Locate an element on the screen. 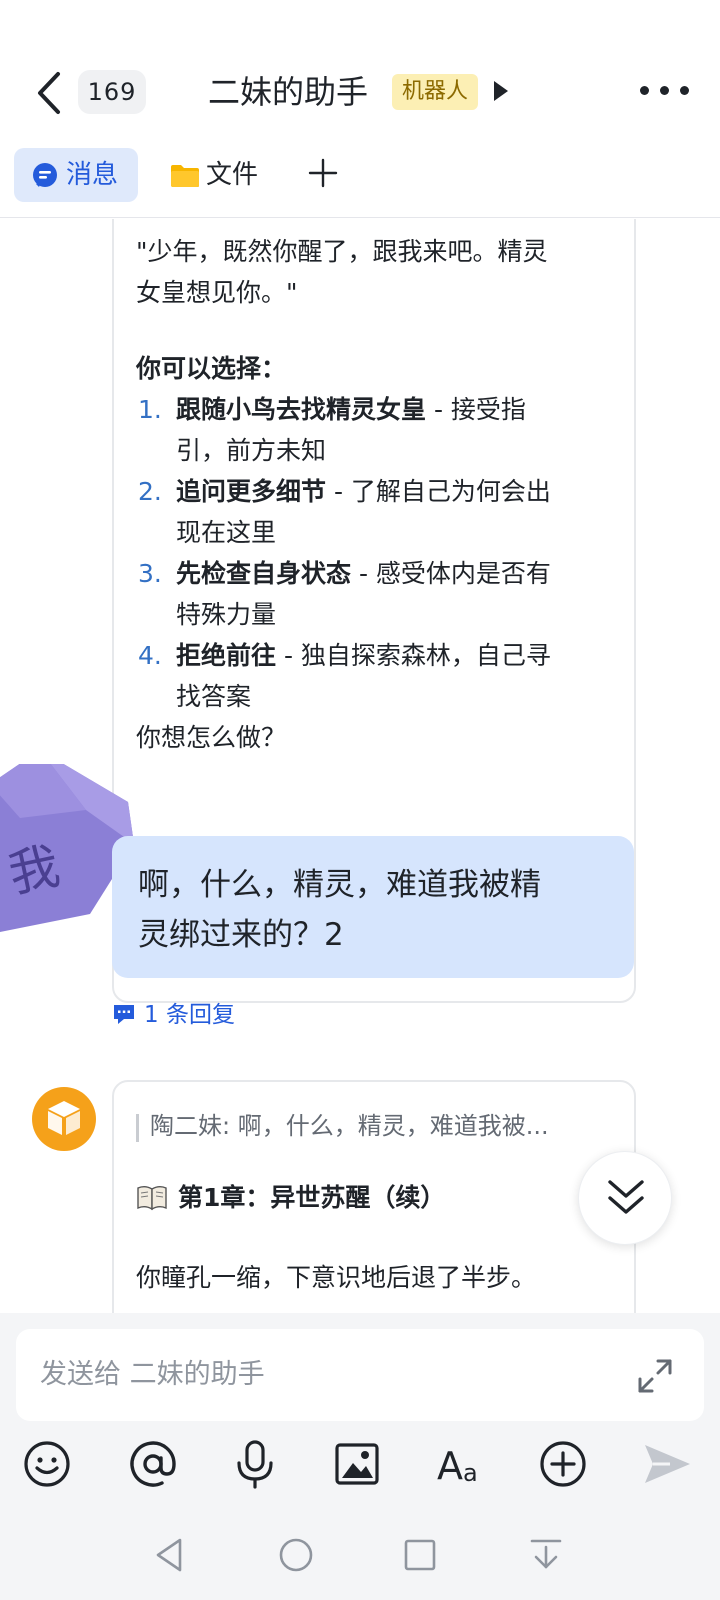 This screenshot has height=1600, width=720. back-arrow-icon is located at coordinates (50, 93).